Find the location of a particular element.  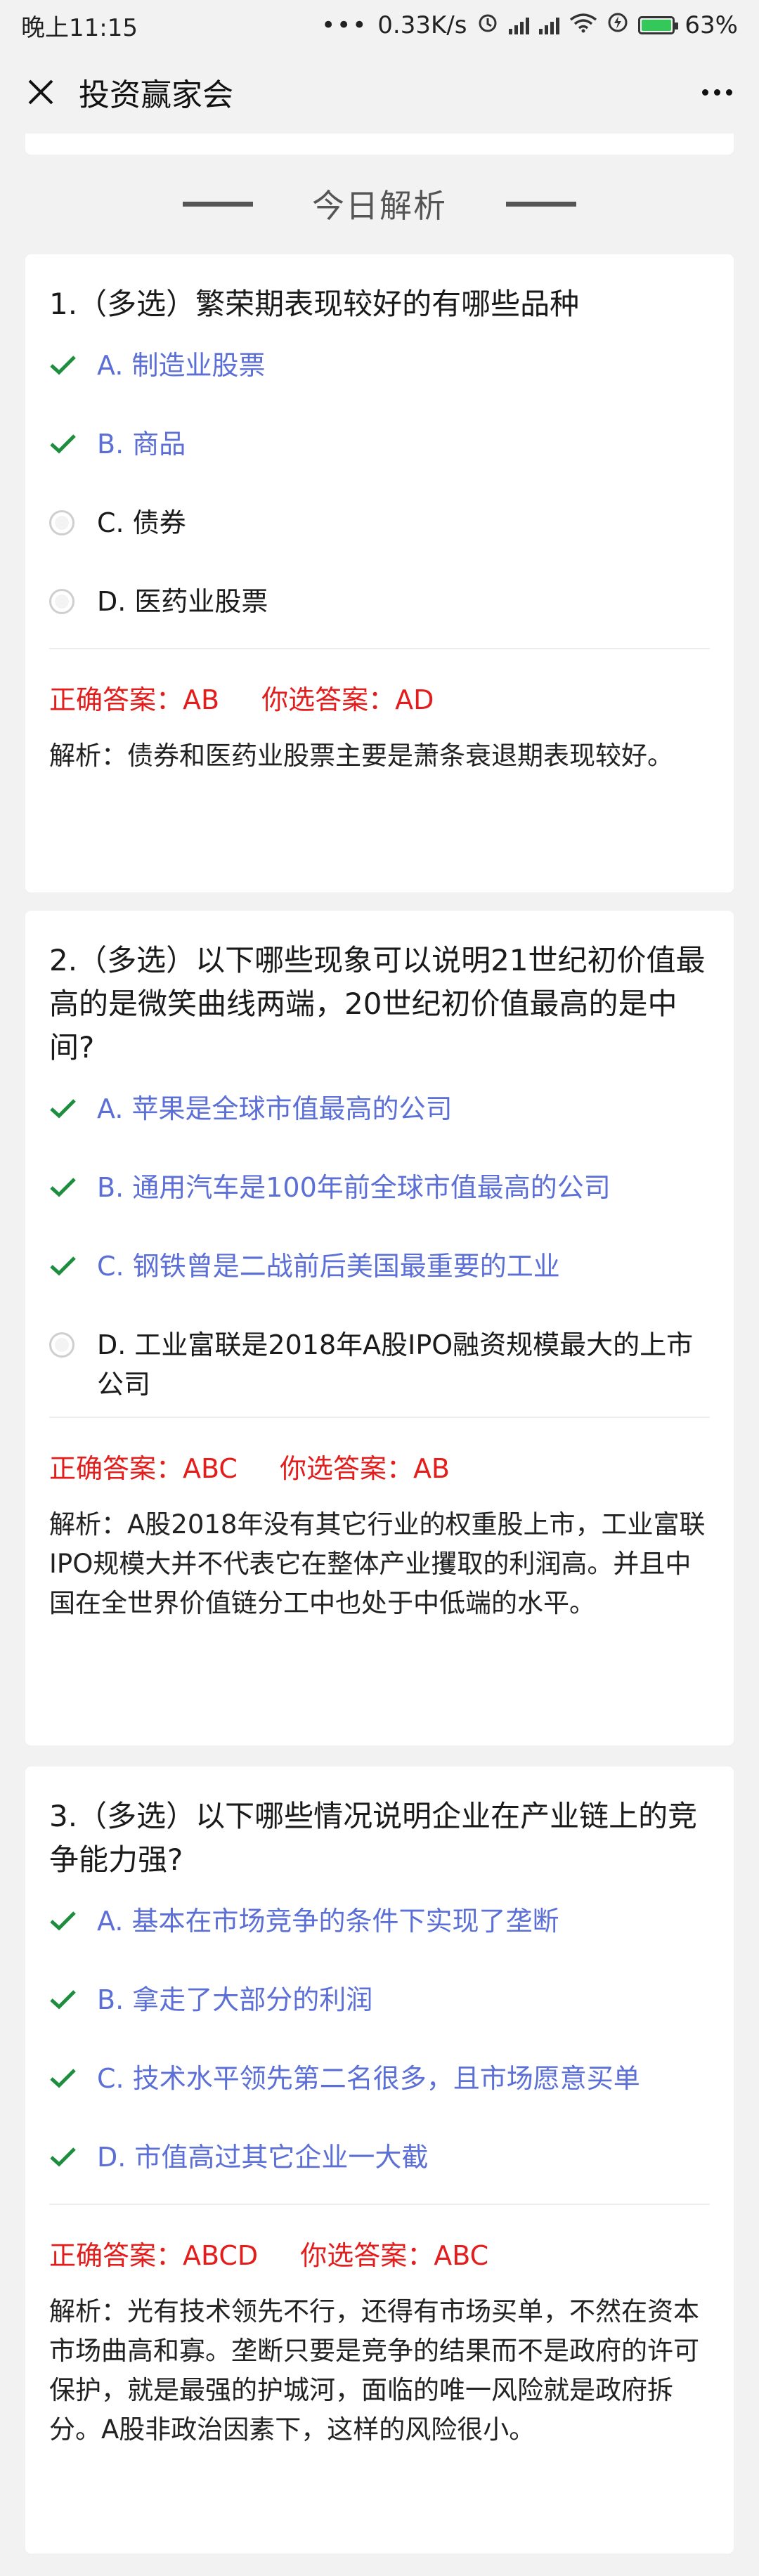

option-d: D. 市值高过其它企业一大截 is located at coordinates (379, 2157).